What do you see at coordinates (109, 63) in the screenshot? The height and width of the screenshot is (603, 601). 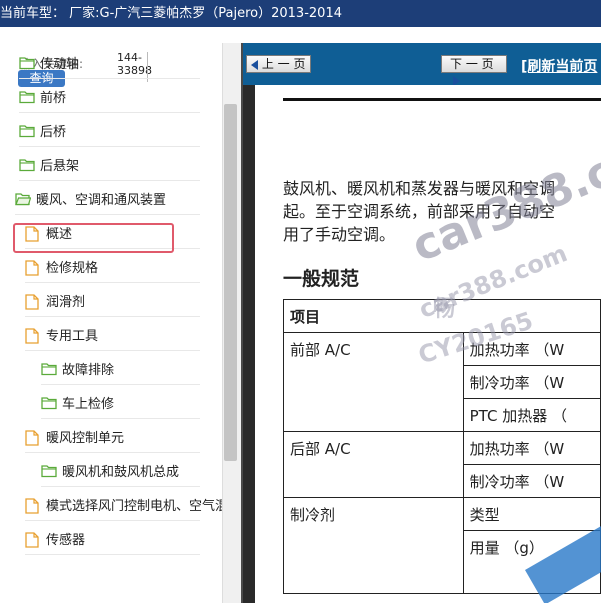 I see `tree-item: 传动轴` at bounding box center [109, 63].